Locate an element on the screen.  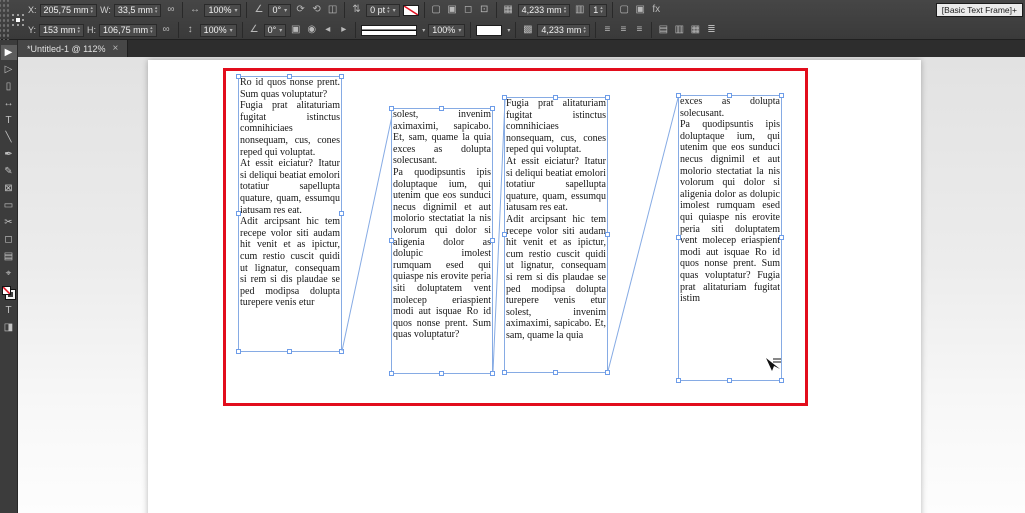
frame-fitting-proportional-icon: ⊡ is located at coordinates (484, 10).